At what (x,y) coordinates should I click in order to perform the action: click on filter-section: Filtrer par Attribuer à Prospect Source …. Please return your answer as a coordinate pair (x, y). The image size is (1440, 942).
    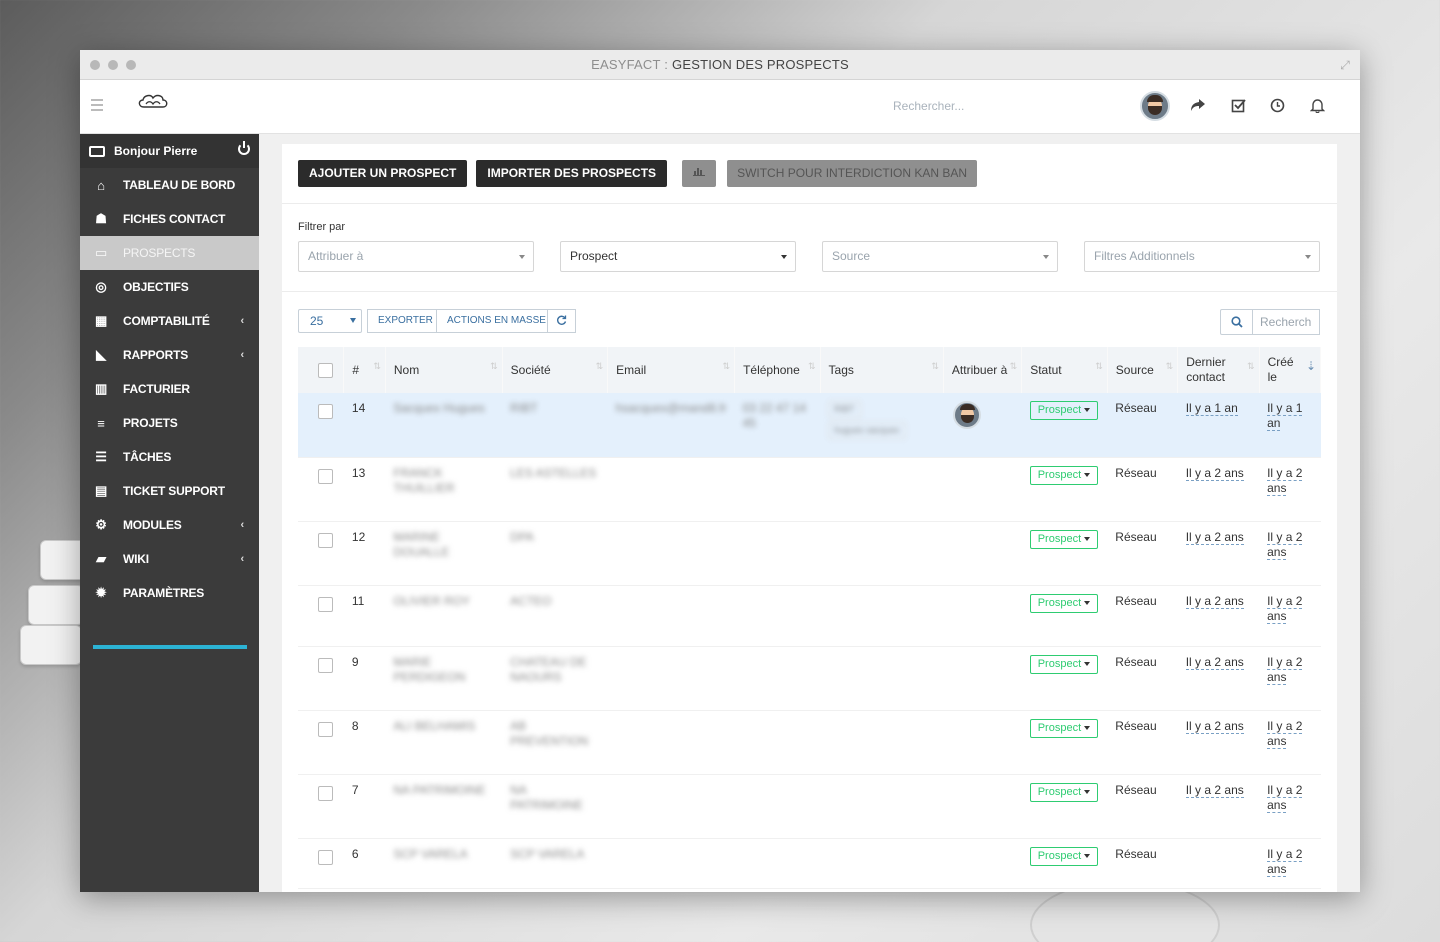
    Looking at the image, I should click on (809, 248).